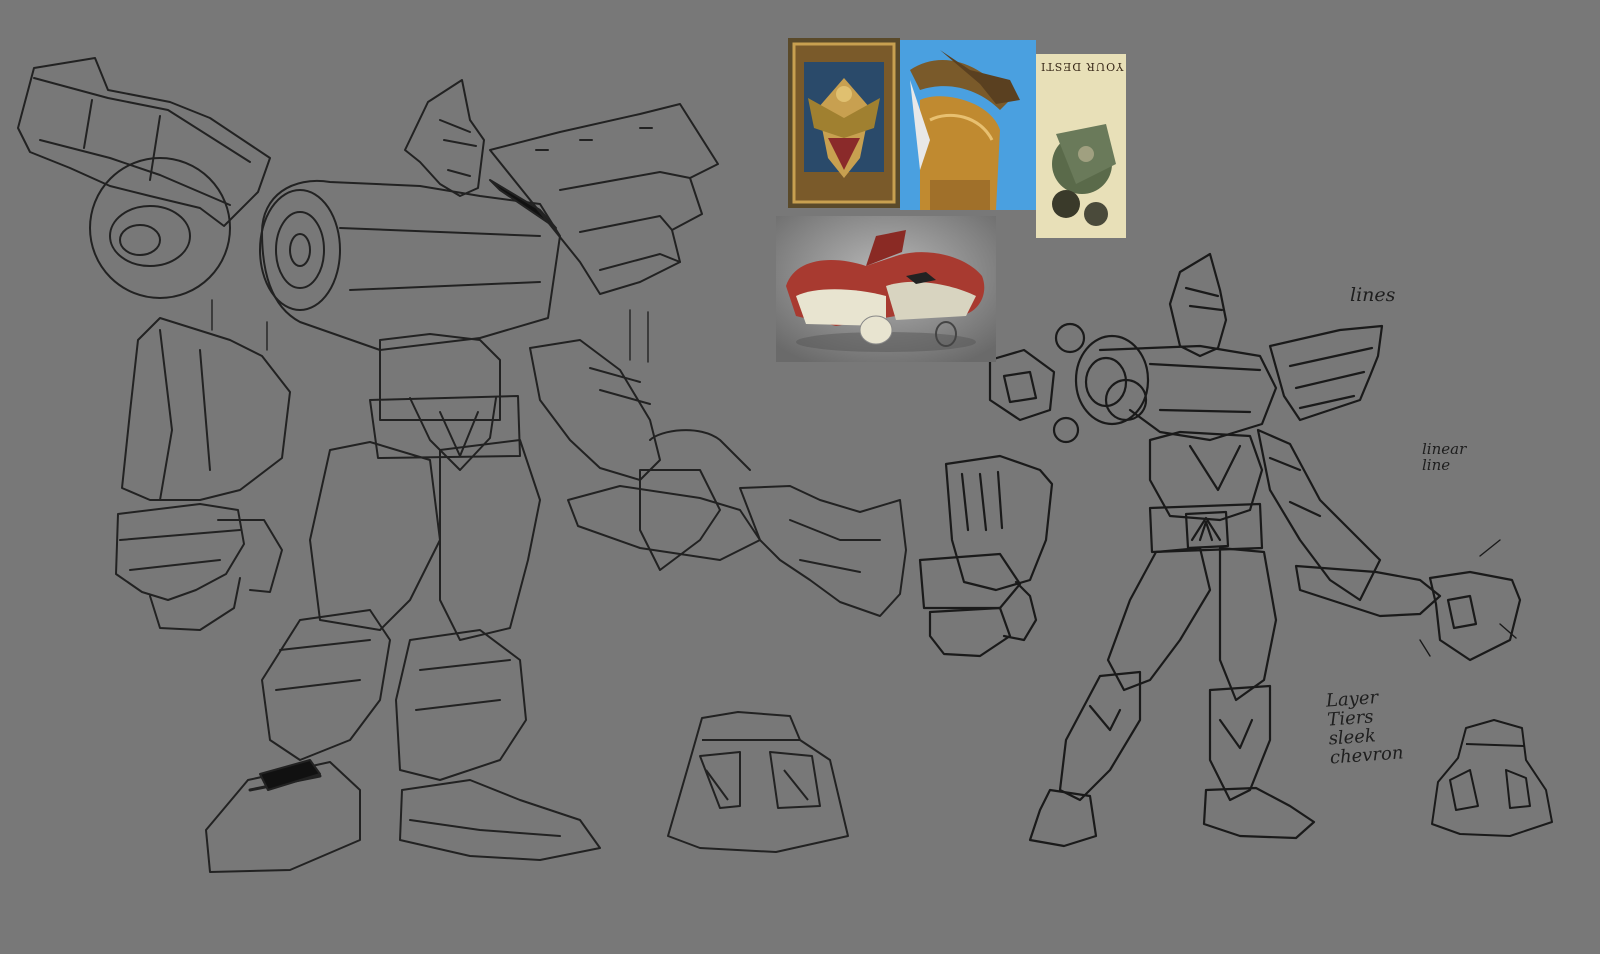 This screenshot has width=1600, height=954. Describe the element at coordinates (1082, 66) in the screenshot. I see `poster-caption: YOUR DESTI` at that location.